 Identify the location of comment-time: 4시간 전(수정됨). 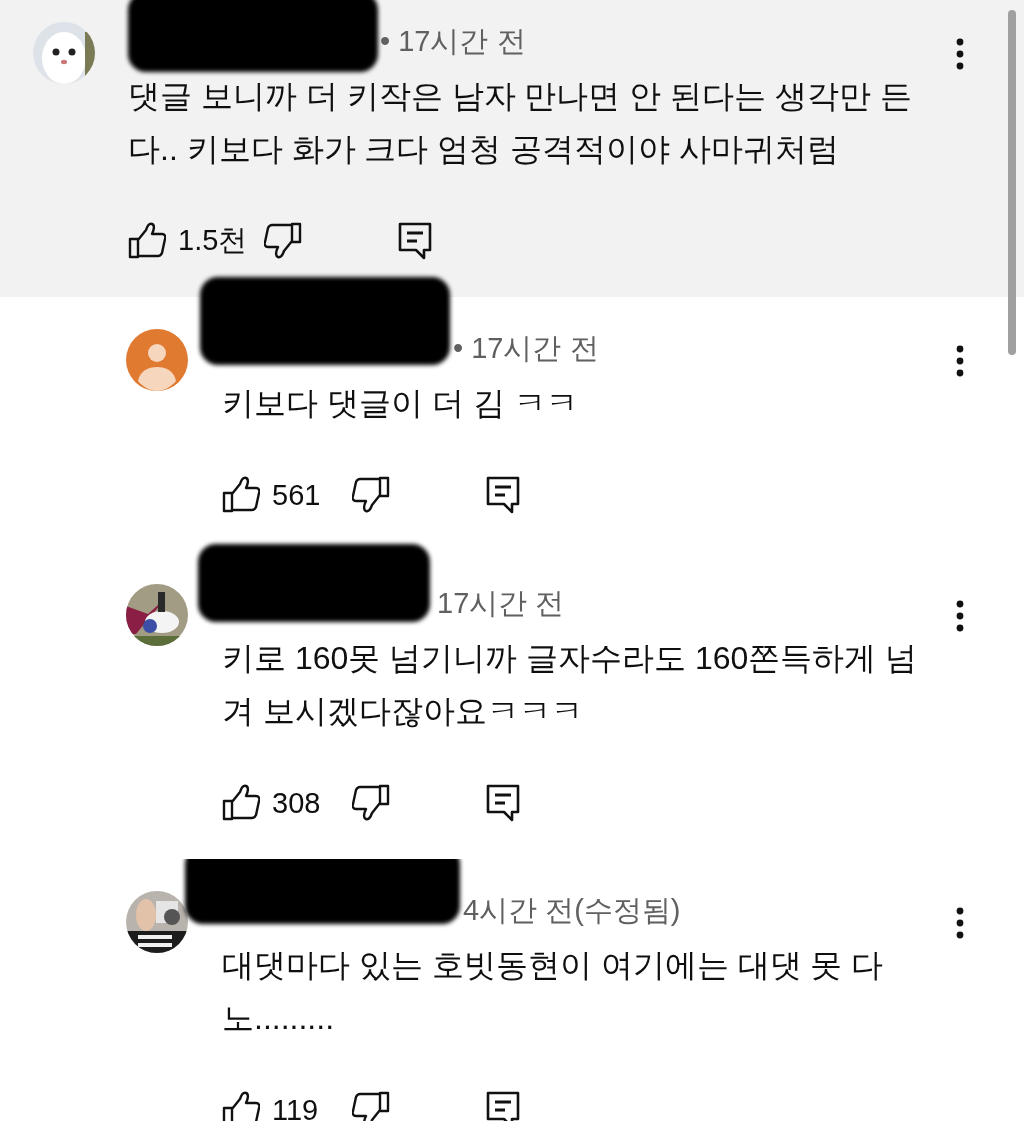
(572, 910).